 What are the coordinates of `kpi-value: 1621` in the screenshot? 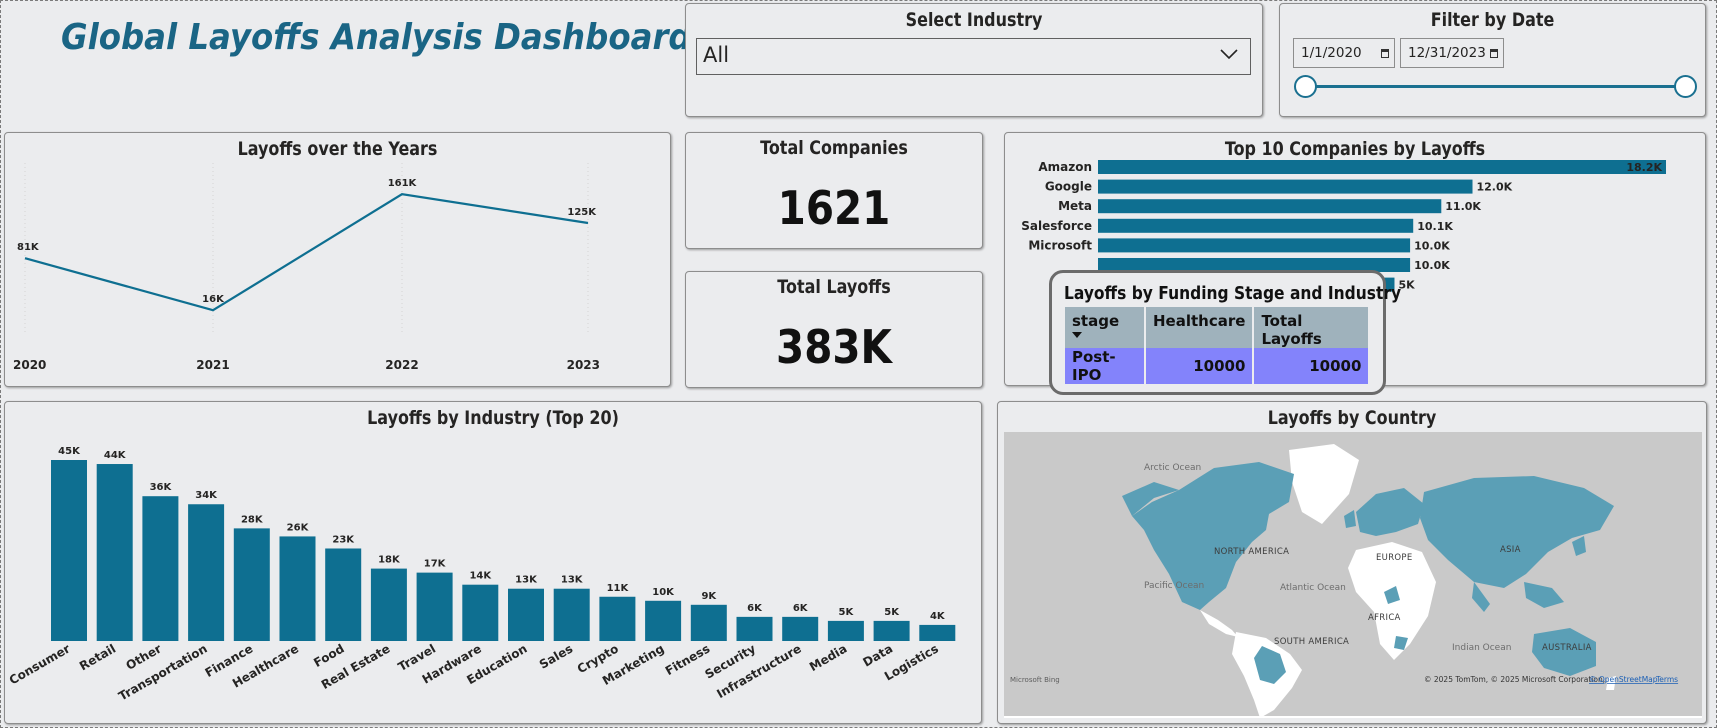 It's located at (834, 208).